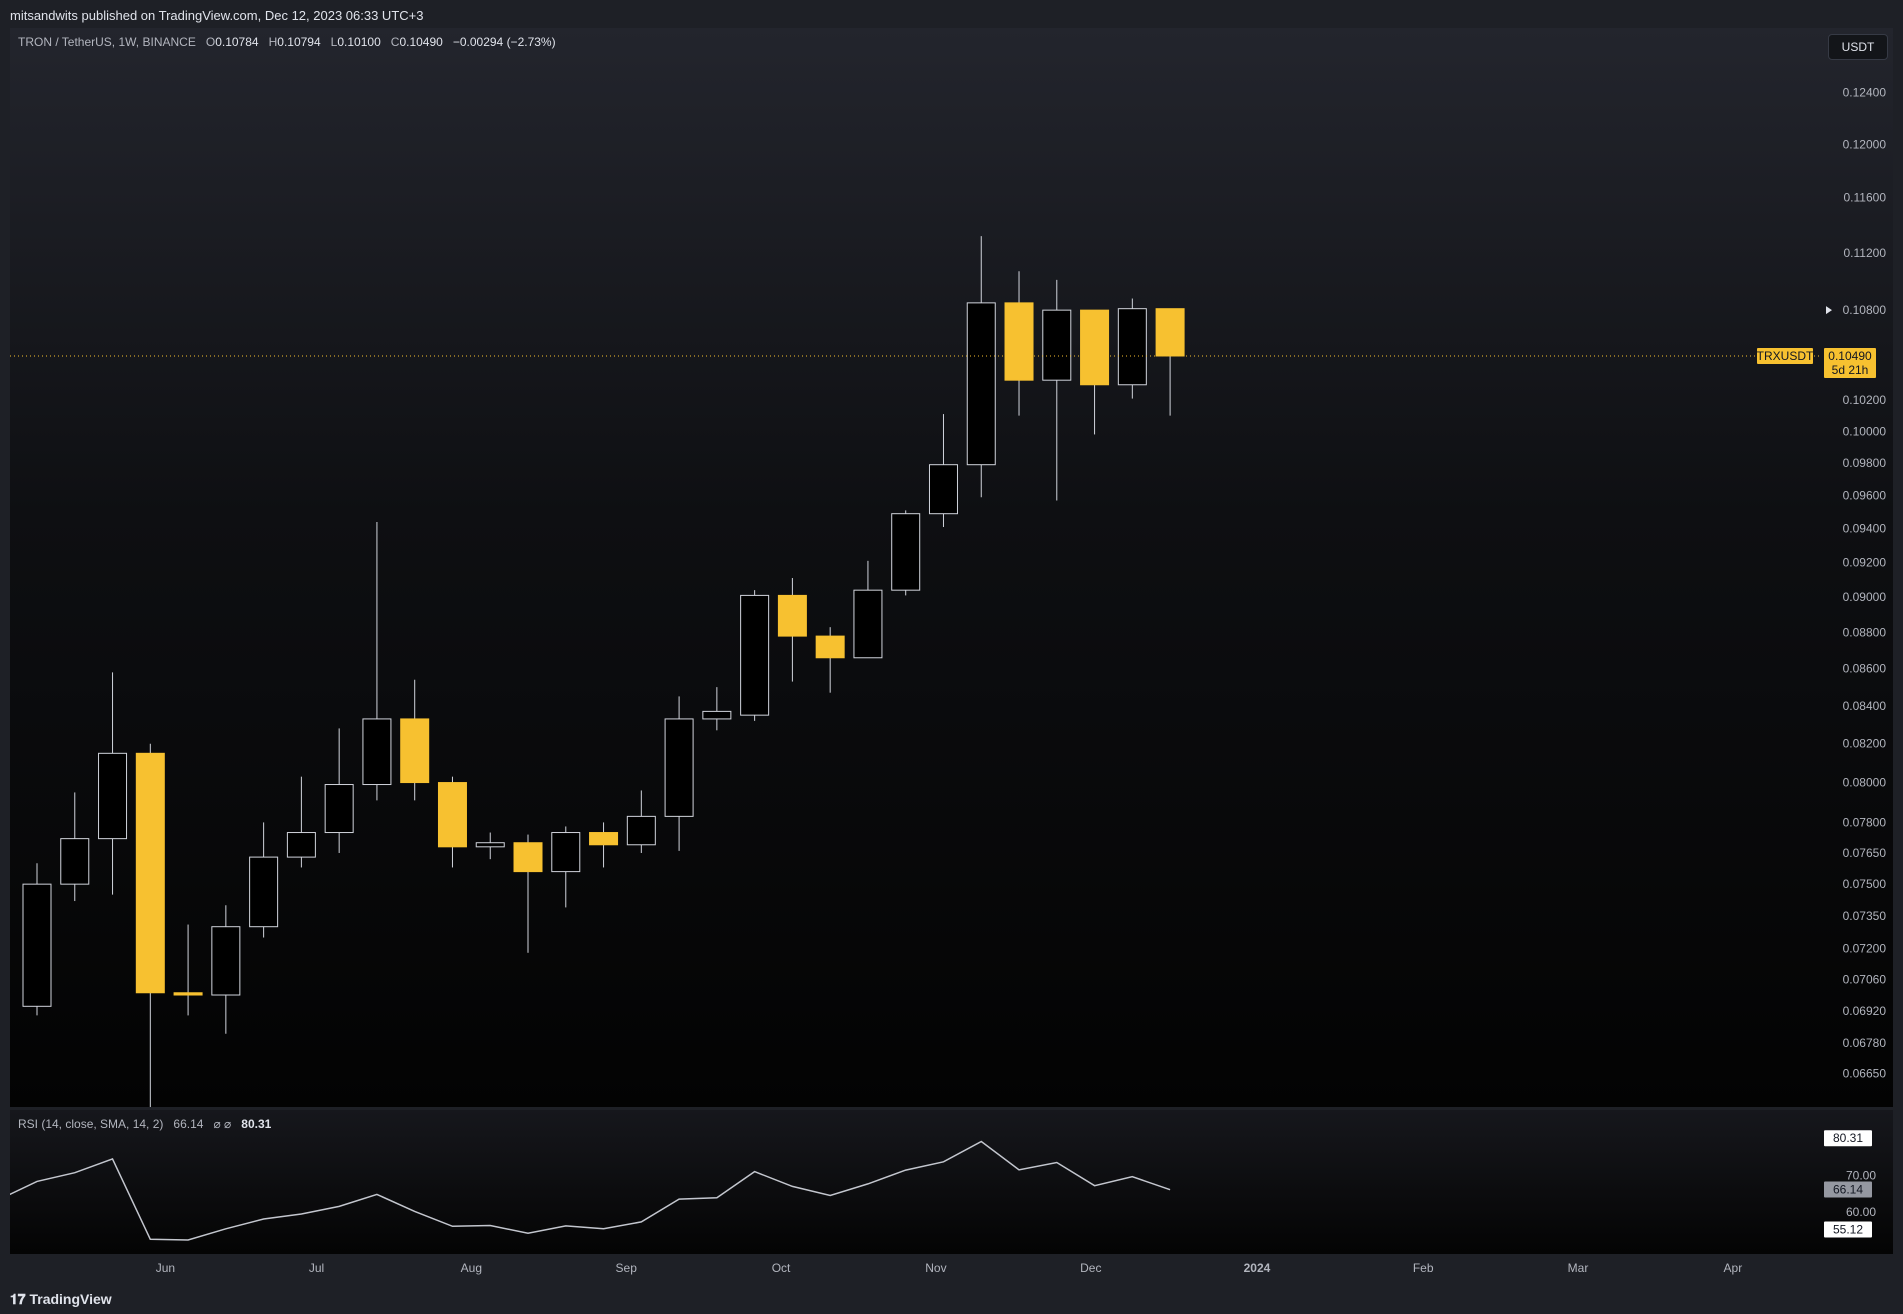 The width and height of the screenshot is (1903, 1314). What do you see at coordinates (1865, 310) in the screenshot?
I see `y-tick-label: 0.10800` at bounding box center [1865, 310].